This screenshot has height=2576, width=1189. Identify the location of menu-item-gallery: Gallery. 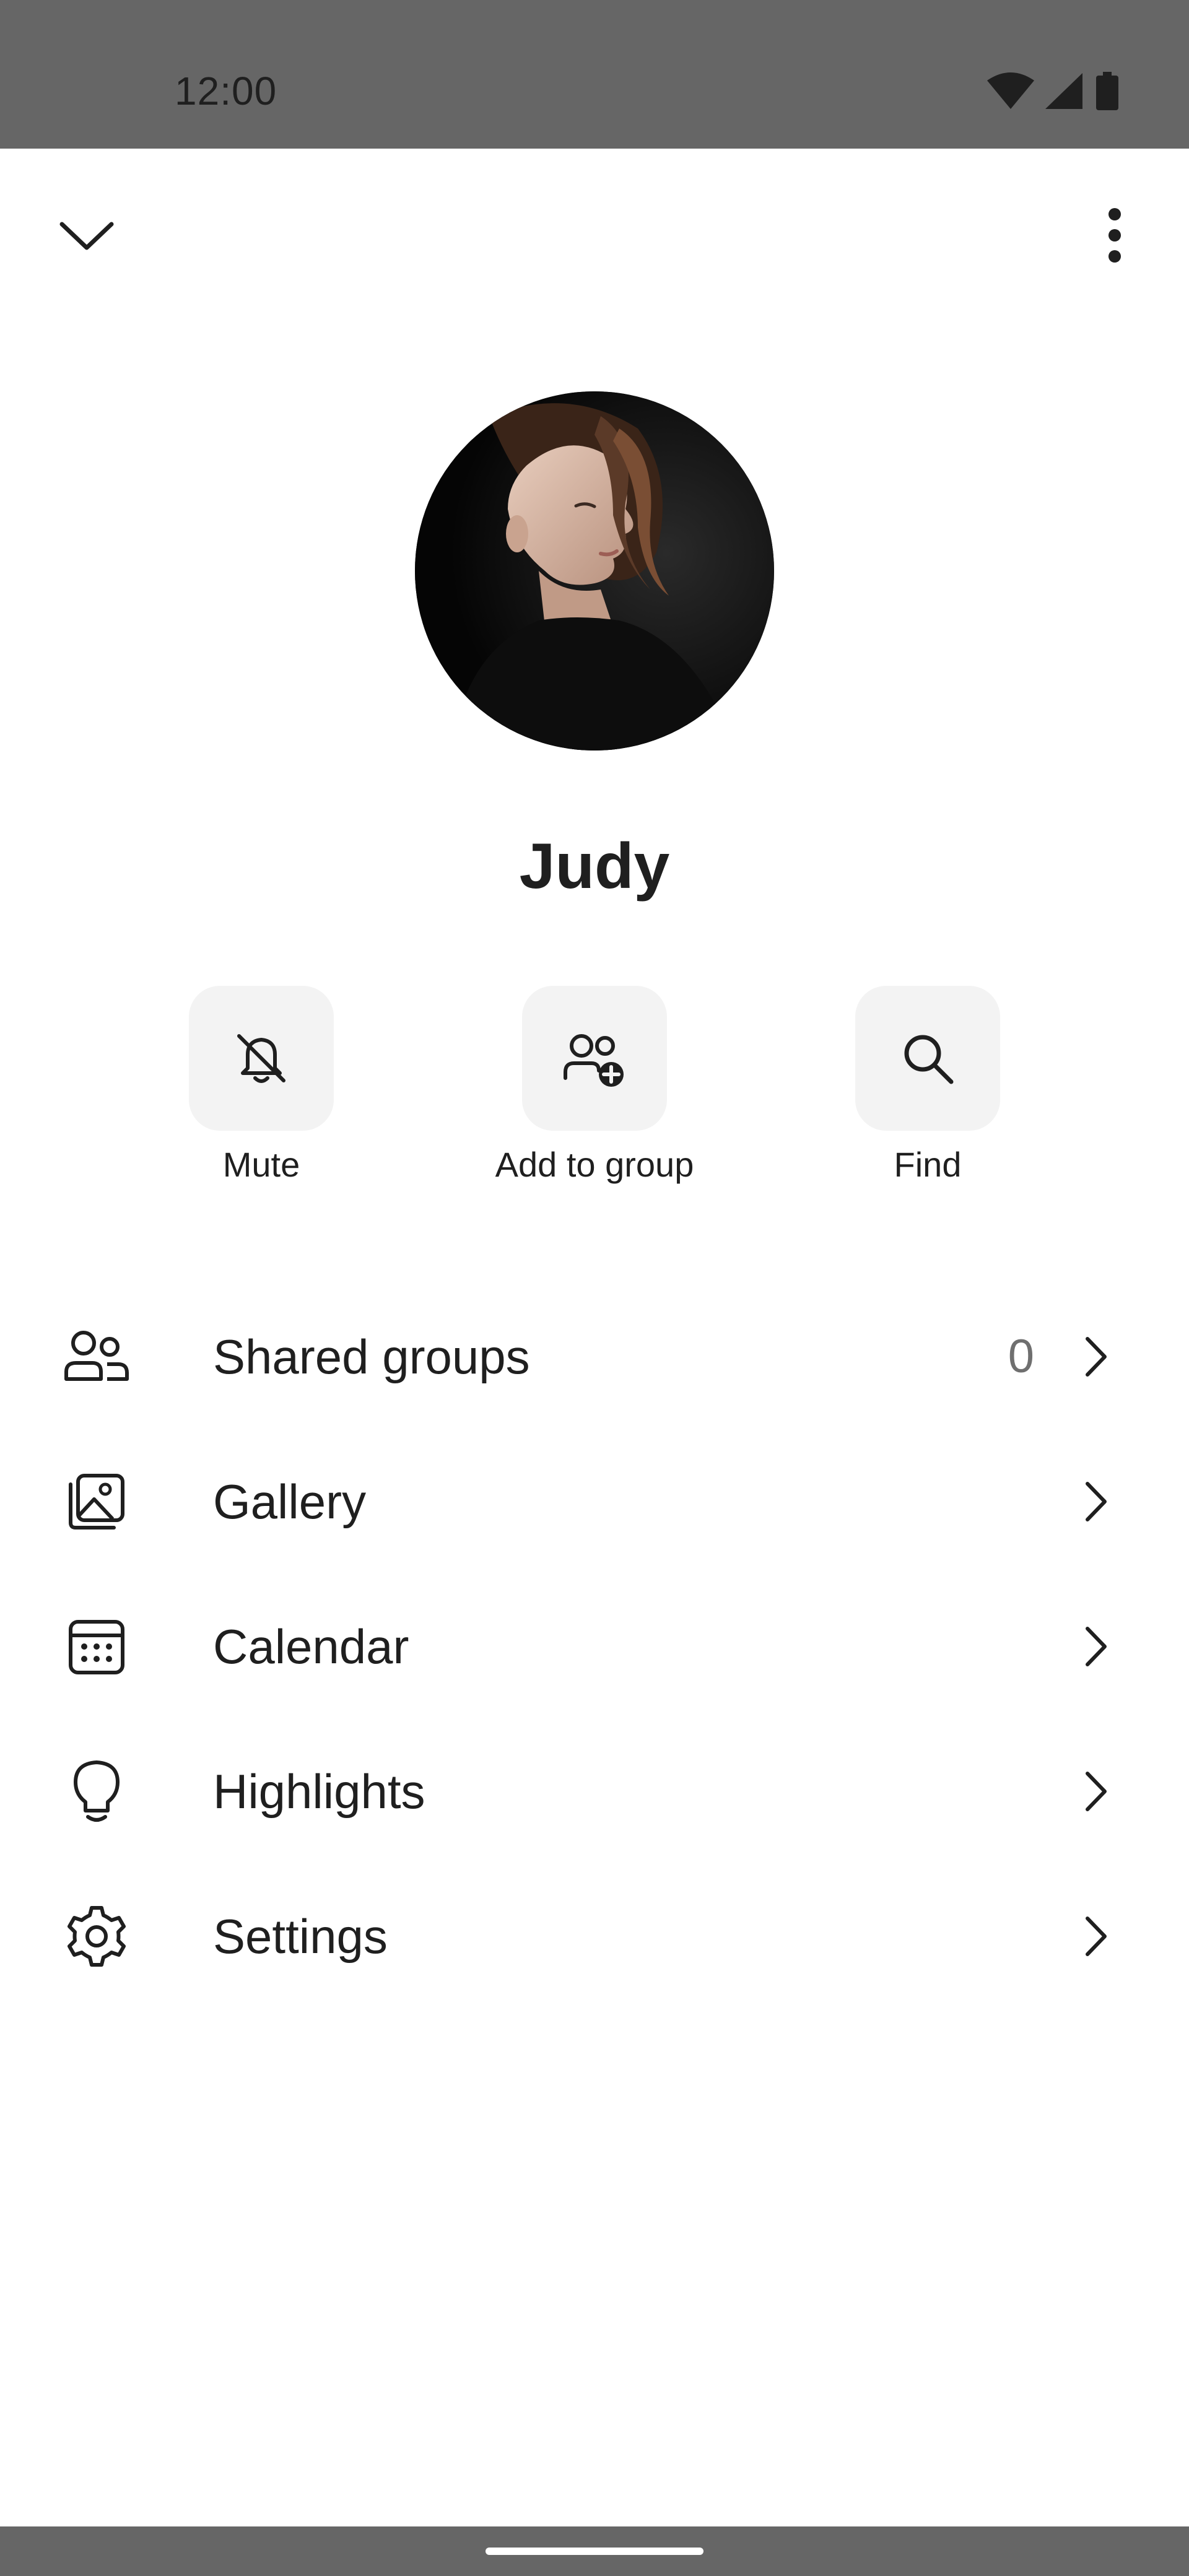
(594, 1501).